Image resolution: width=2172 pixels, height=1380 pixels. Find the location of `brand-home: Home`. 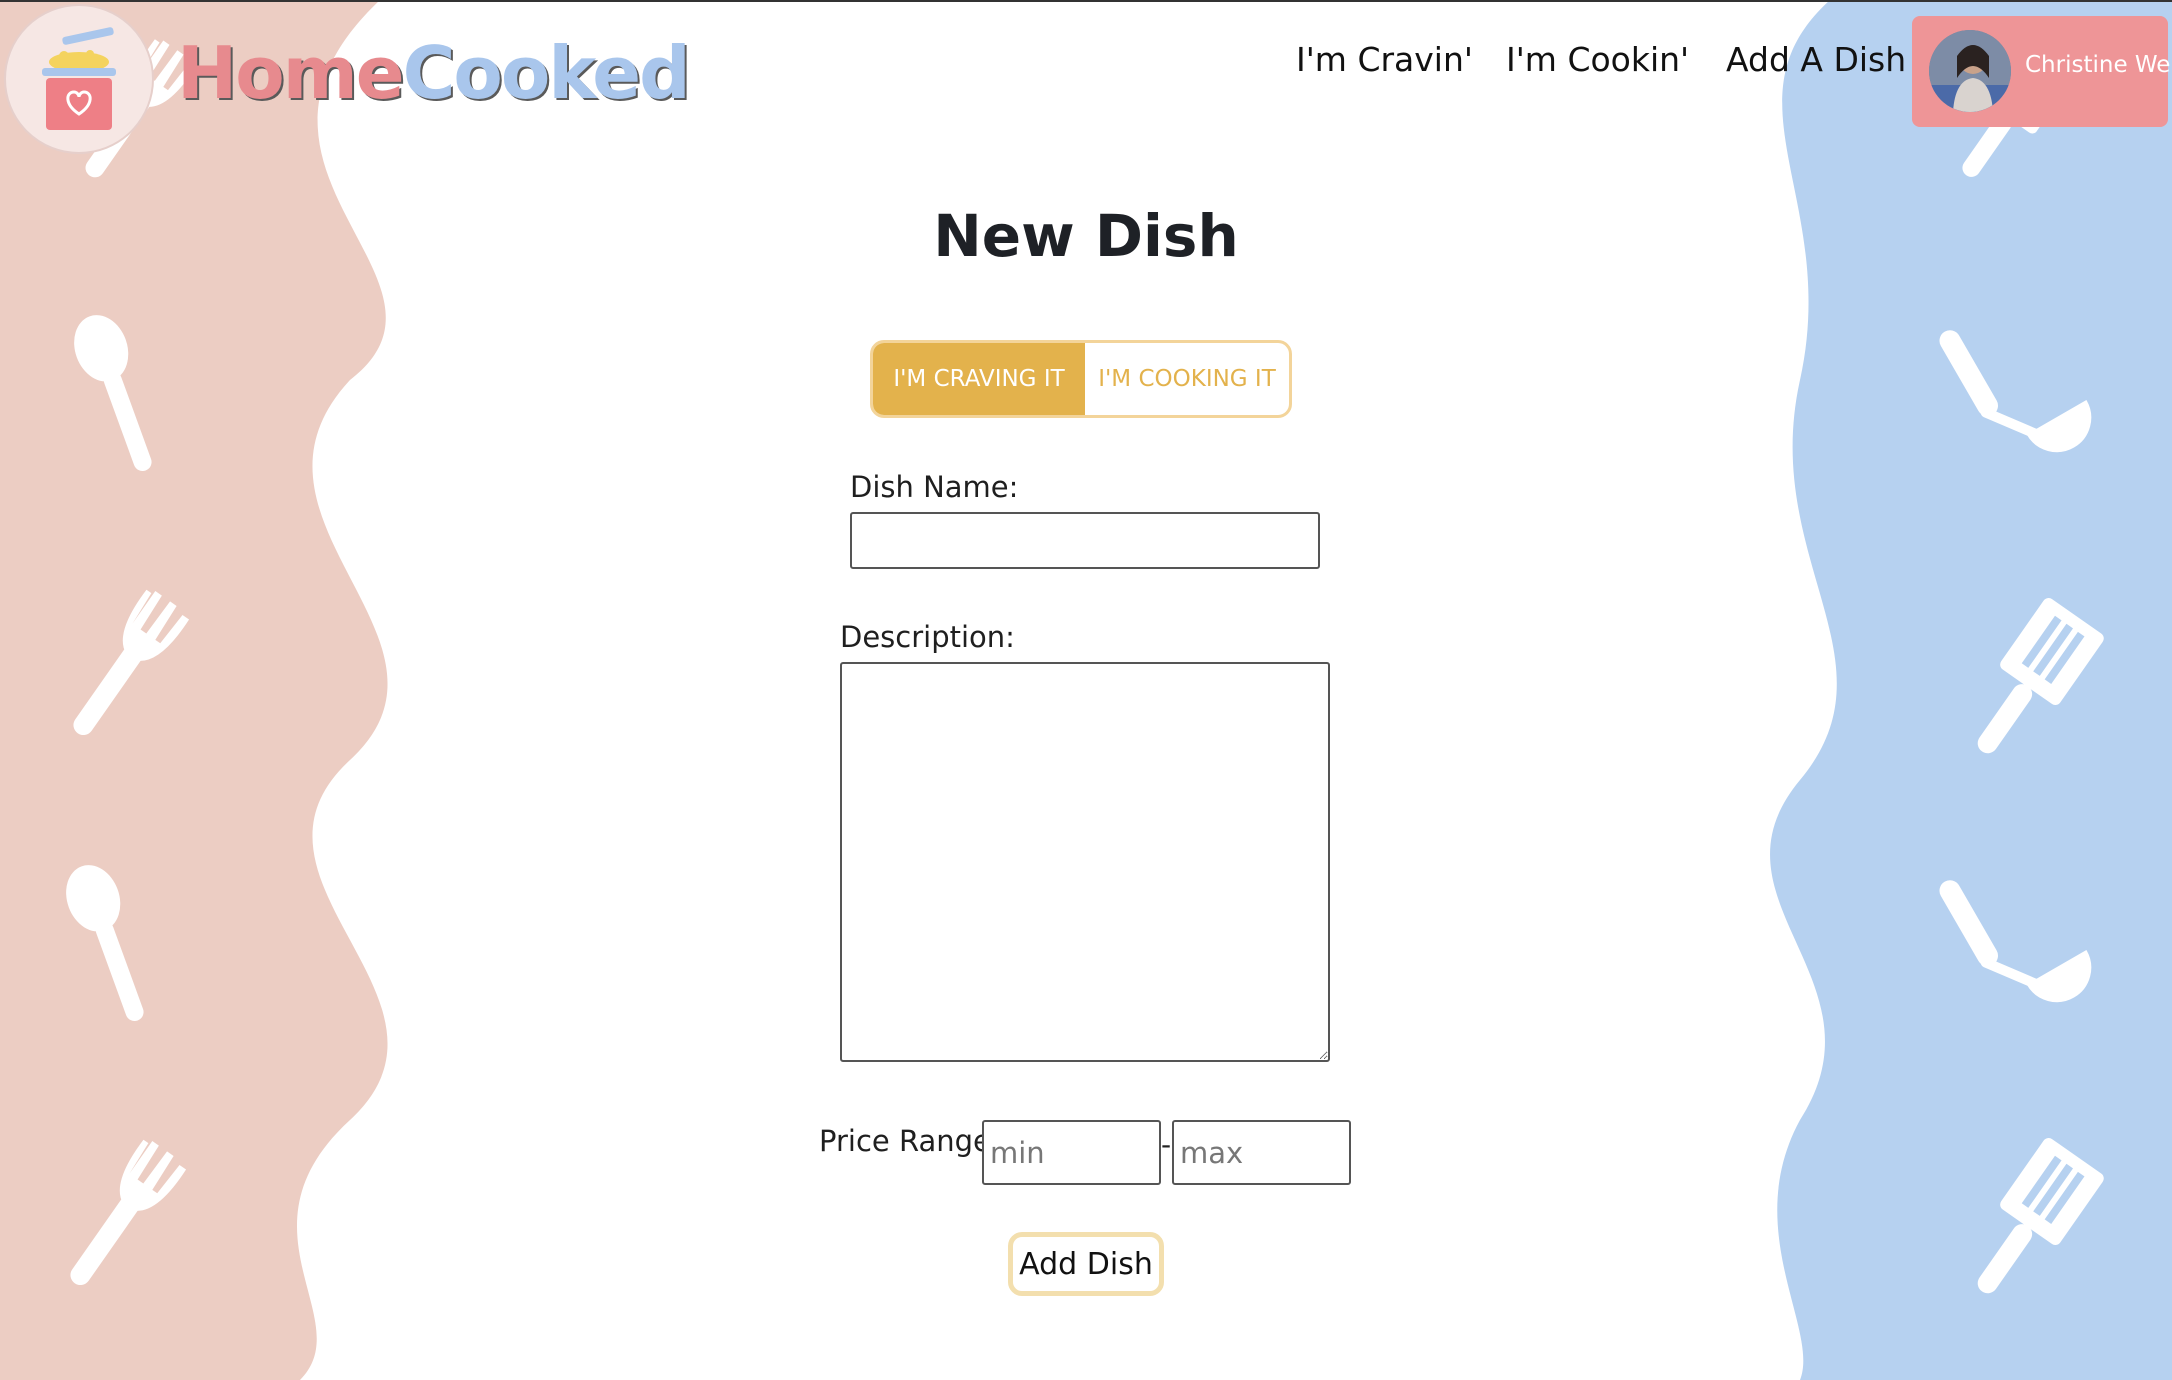

brand-home: Home is located at coordinates (291, 73).